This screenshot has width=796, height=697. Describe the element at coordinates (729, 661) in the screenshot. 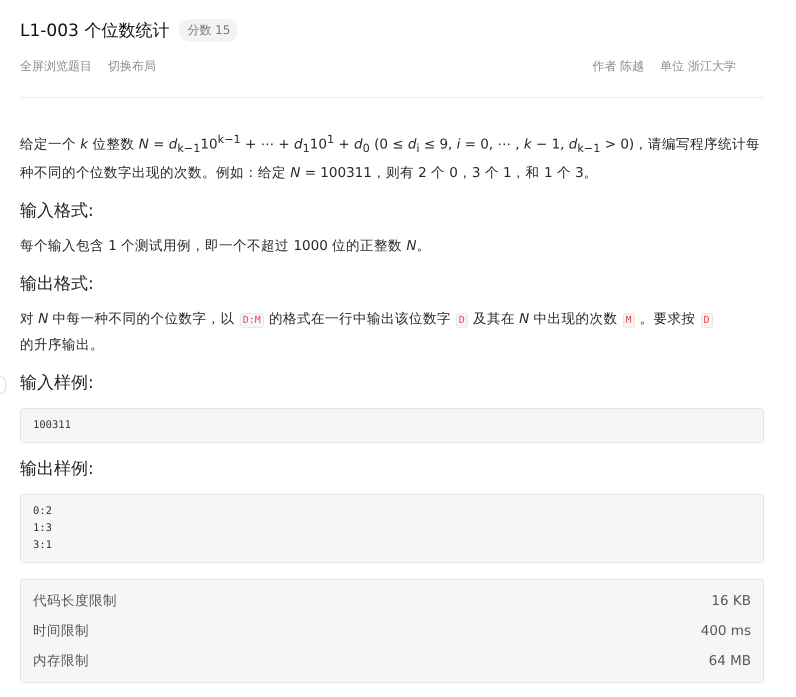

I see `limit-value: 64 MB` at that location.